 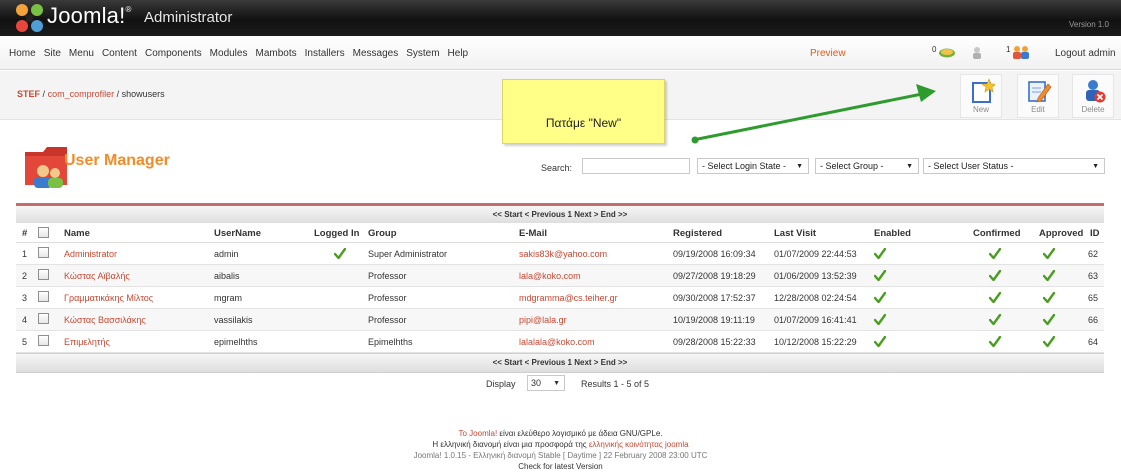 I want to click on new-button: New, so click(x=981, y=96).